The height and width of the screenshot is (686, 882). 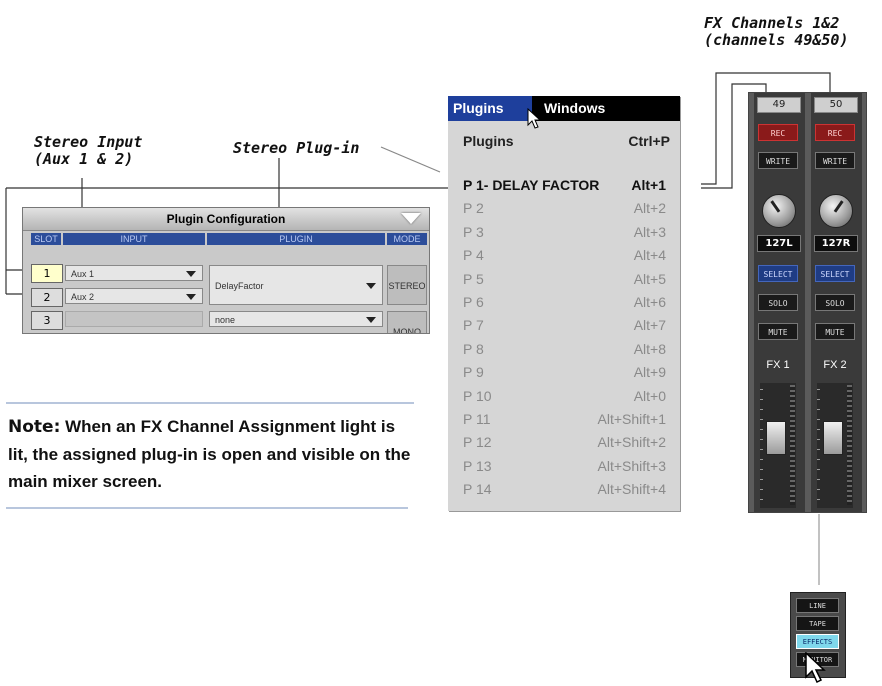 What do you see at coordinates (632, 489) in the screenshot?
I see `menu-item-shortcut: Alt+Shift+4` at bounding box center [632, 489].